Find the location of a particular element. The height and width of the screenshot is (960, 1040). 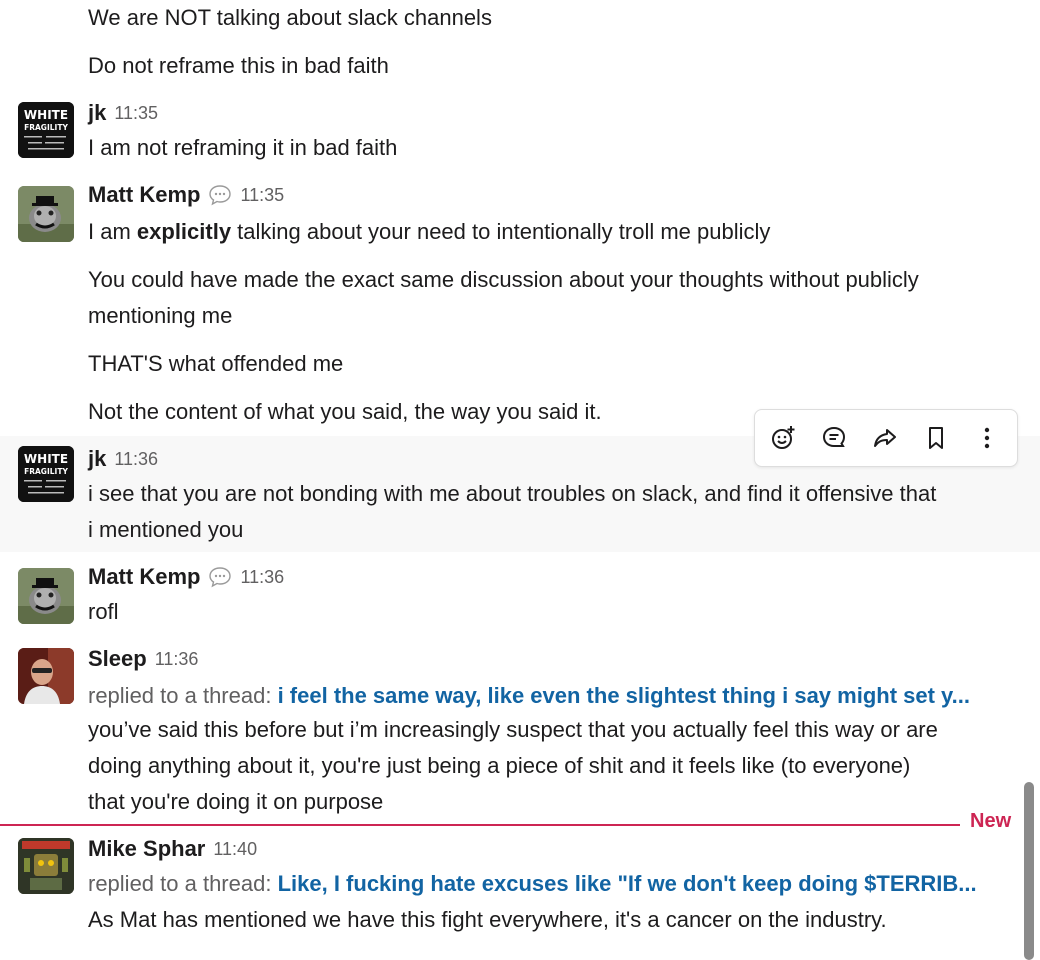

message-text: mentioning me is located at coordinates (160, 315).